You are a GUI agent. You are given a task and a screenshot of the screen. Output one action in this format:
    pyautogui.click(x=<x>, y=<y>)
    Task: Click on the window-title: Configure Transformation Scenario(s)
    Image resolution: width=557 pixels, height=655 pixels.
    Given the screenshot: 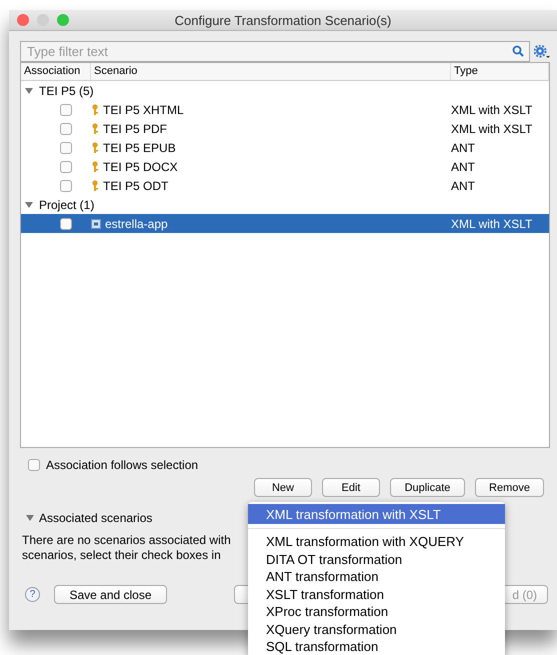 What is the action you would take?
    pyautogui.click(x=283, y=20)
    